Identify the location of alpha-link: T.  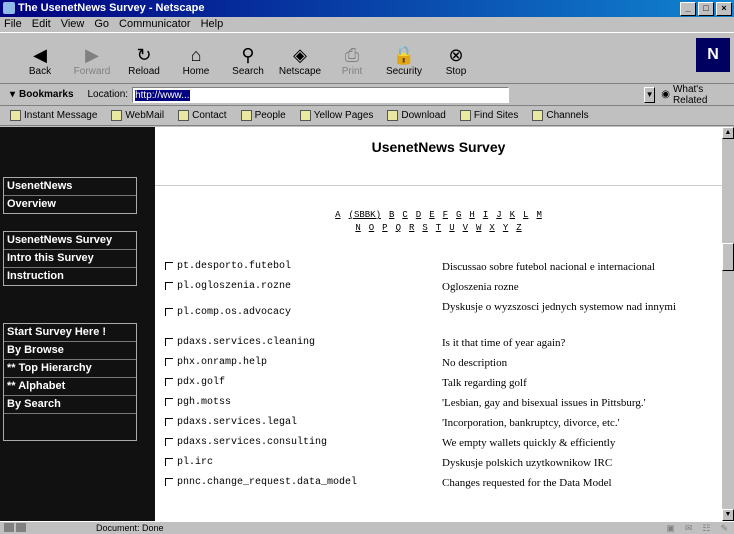
(438, 228).